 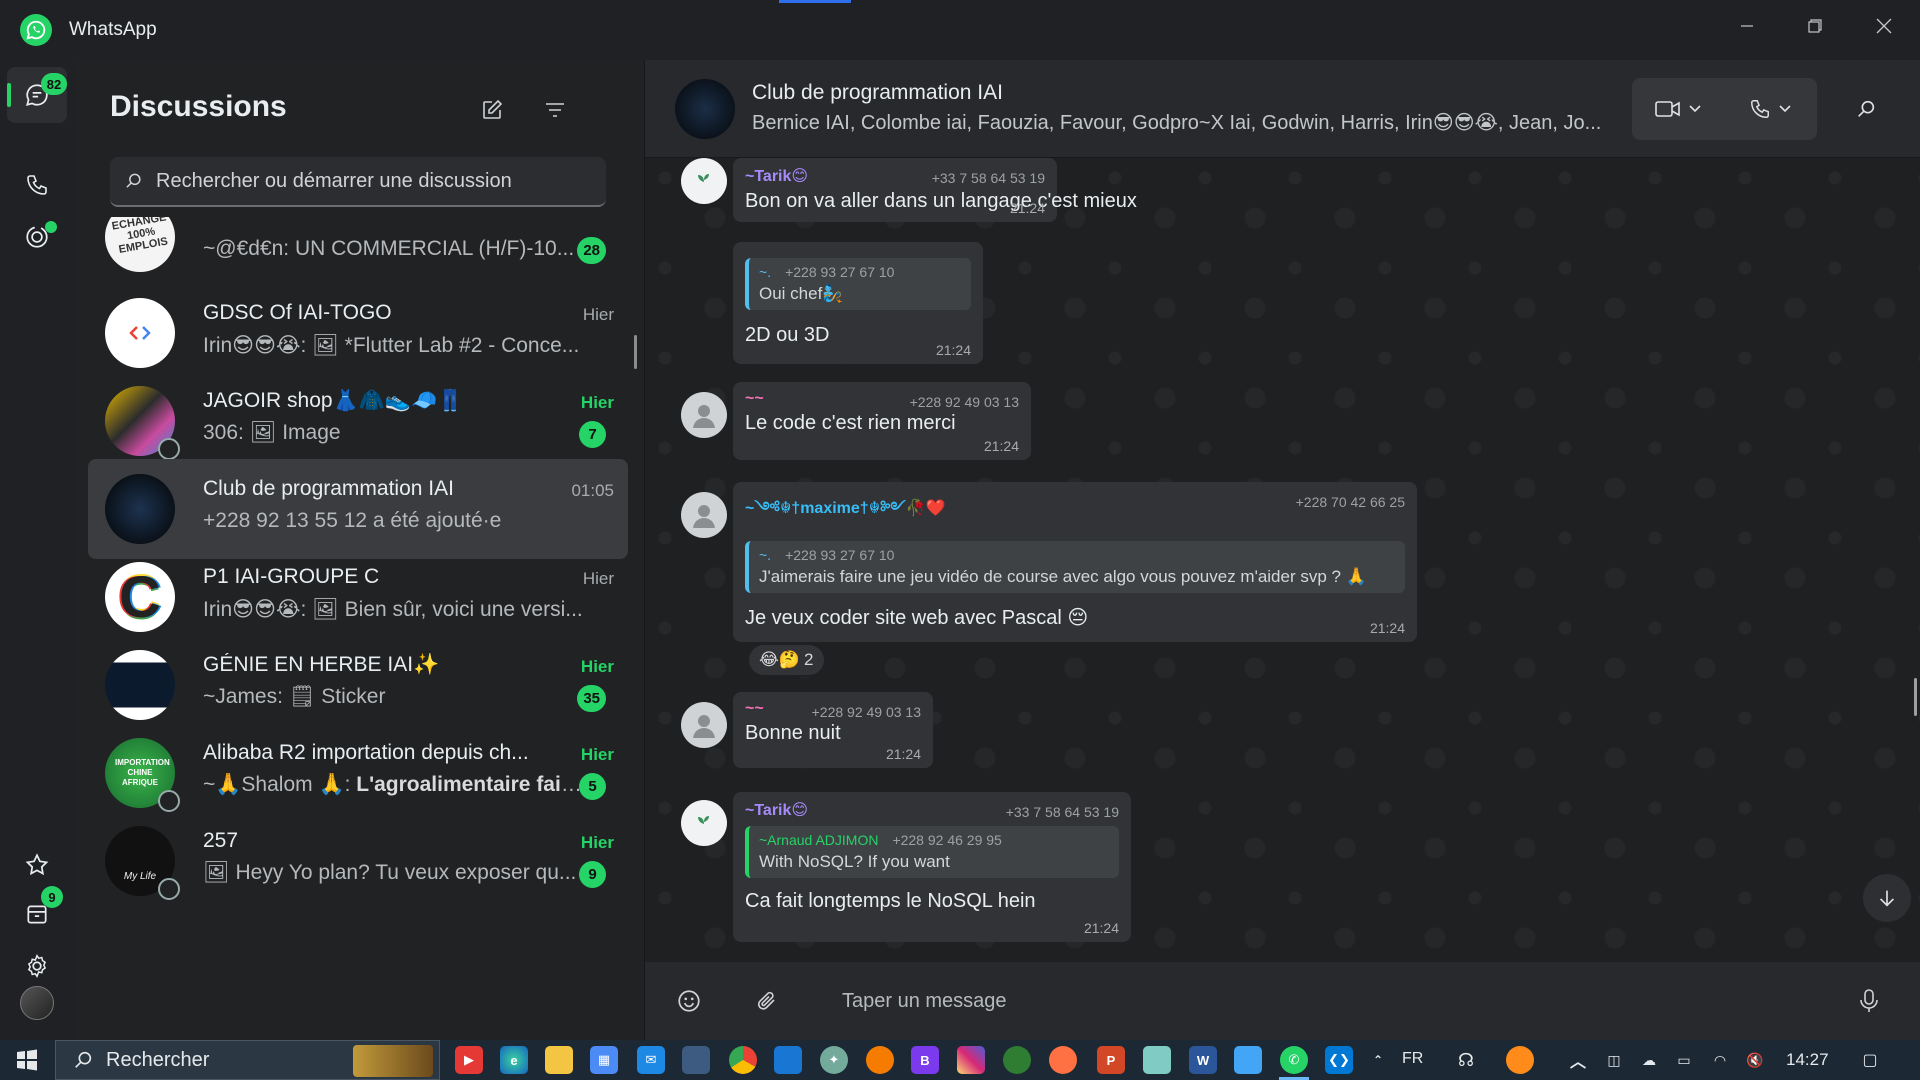 What do you see at coordinates (1339, 1060) in the screenshot?
I see `vscode-app-icon: ❮❯` at bounding box center [1339, 1060].